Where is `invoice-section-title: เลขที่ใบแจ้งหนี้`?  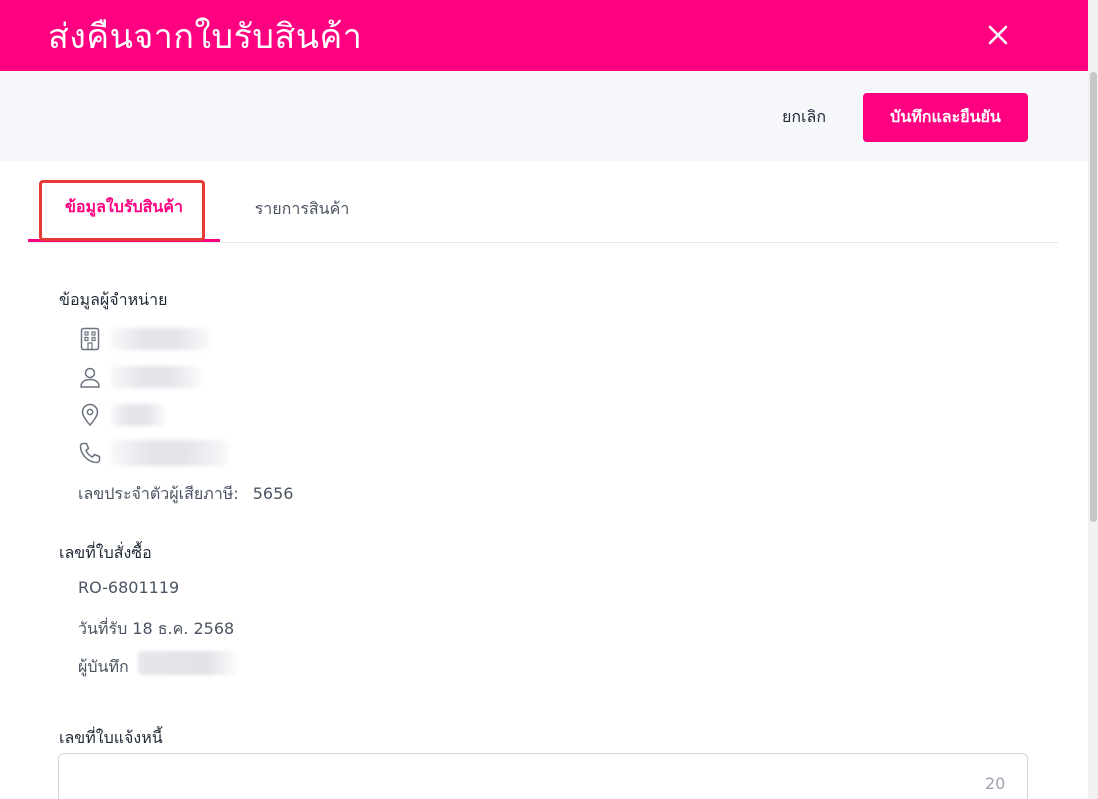
invoice-section-title: เลขที่ใบแจ้งหนี้ is located at coordinates (111, 737).